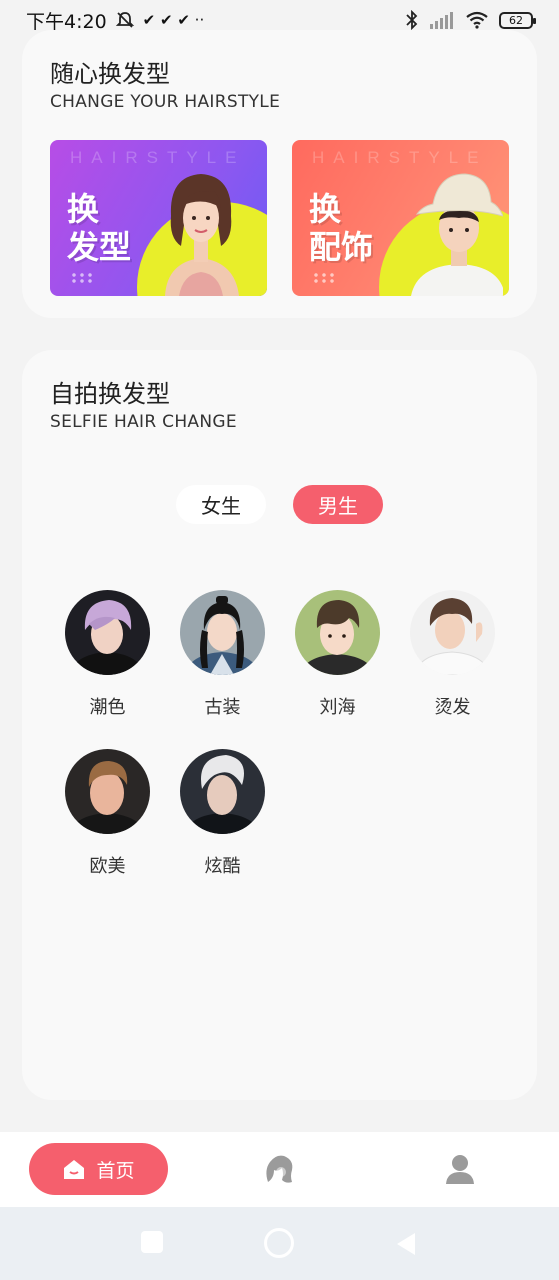 The image size is (559, 1280). Describe the element at coordinates (337, 707) in the screenshot. I see `style-label: 刘海` at that location.